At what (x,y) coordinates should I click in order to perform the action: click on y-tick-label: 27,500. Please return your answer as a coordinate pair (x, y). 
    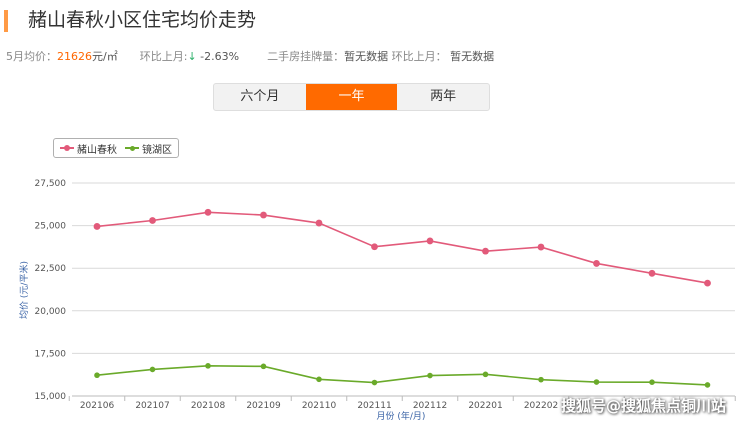
    Looking at the image, I should click on (51, 184).